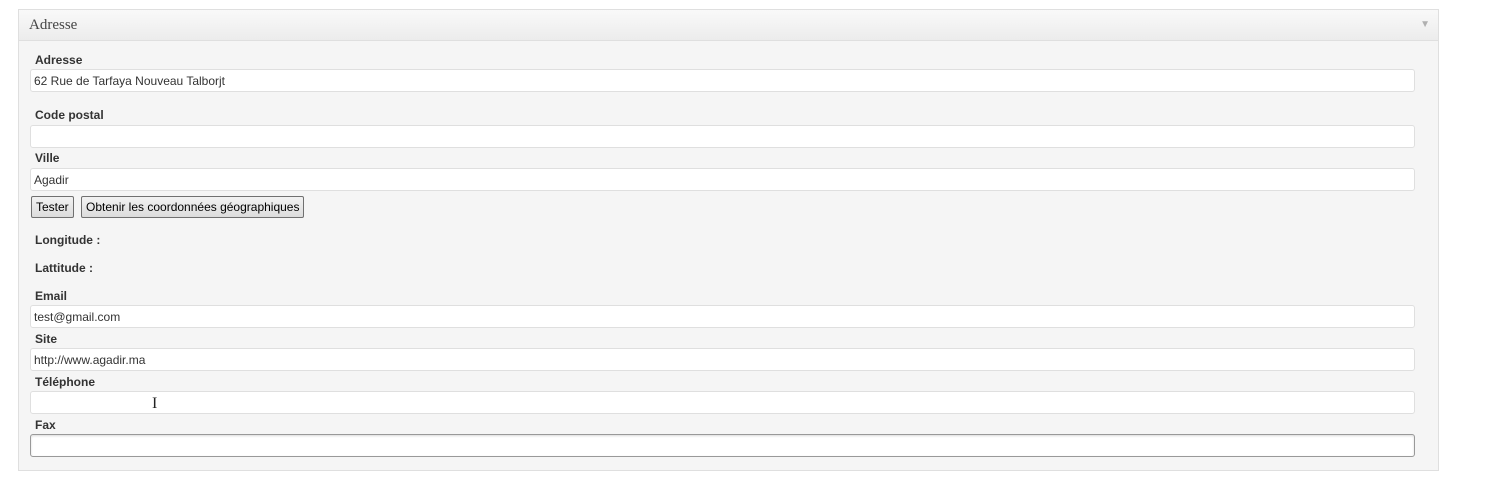 This screenshot has height=481, width=1495. What do you see at coordinates (64, 268) in the screenshot?
I see `lattitude-label: Lattitude :` at bounding box center [64, 268].